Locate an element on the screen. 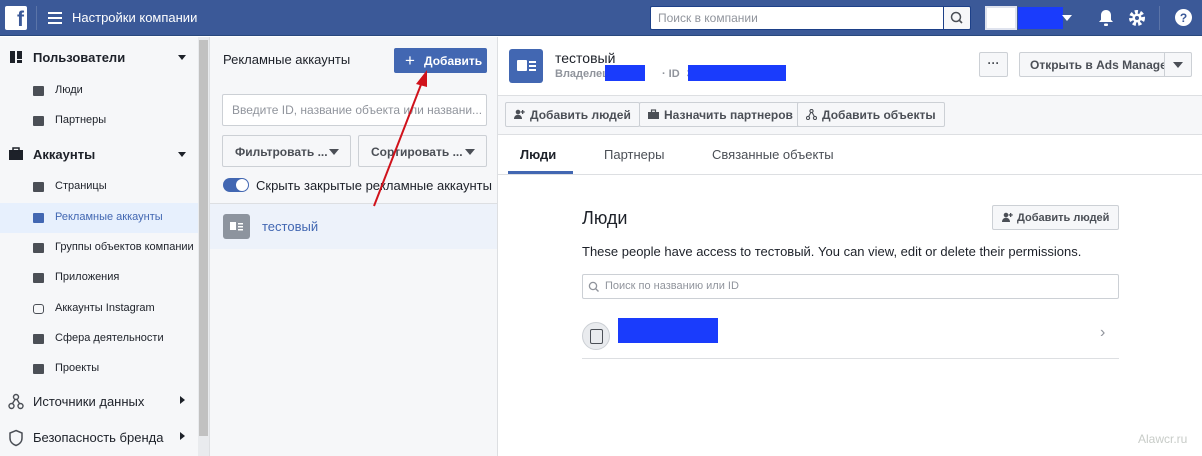 The height and width of the screenshot is (456, 1202). sidebar-section-users: Пользователи is located at coordinates (99, 58).